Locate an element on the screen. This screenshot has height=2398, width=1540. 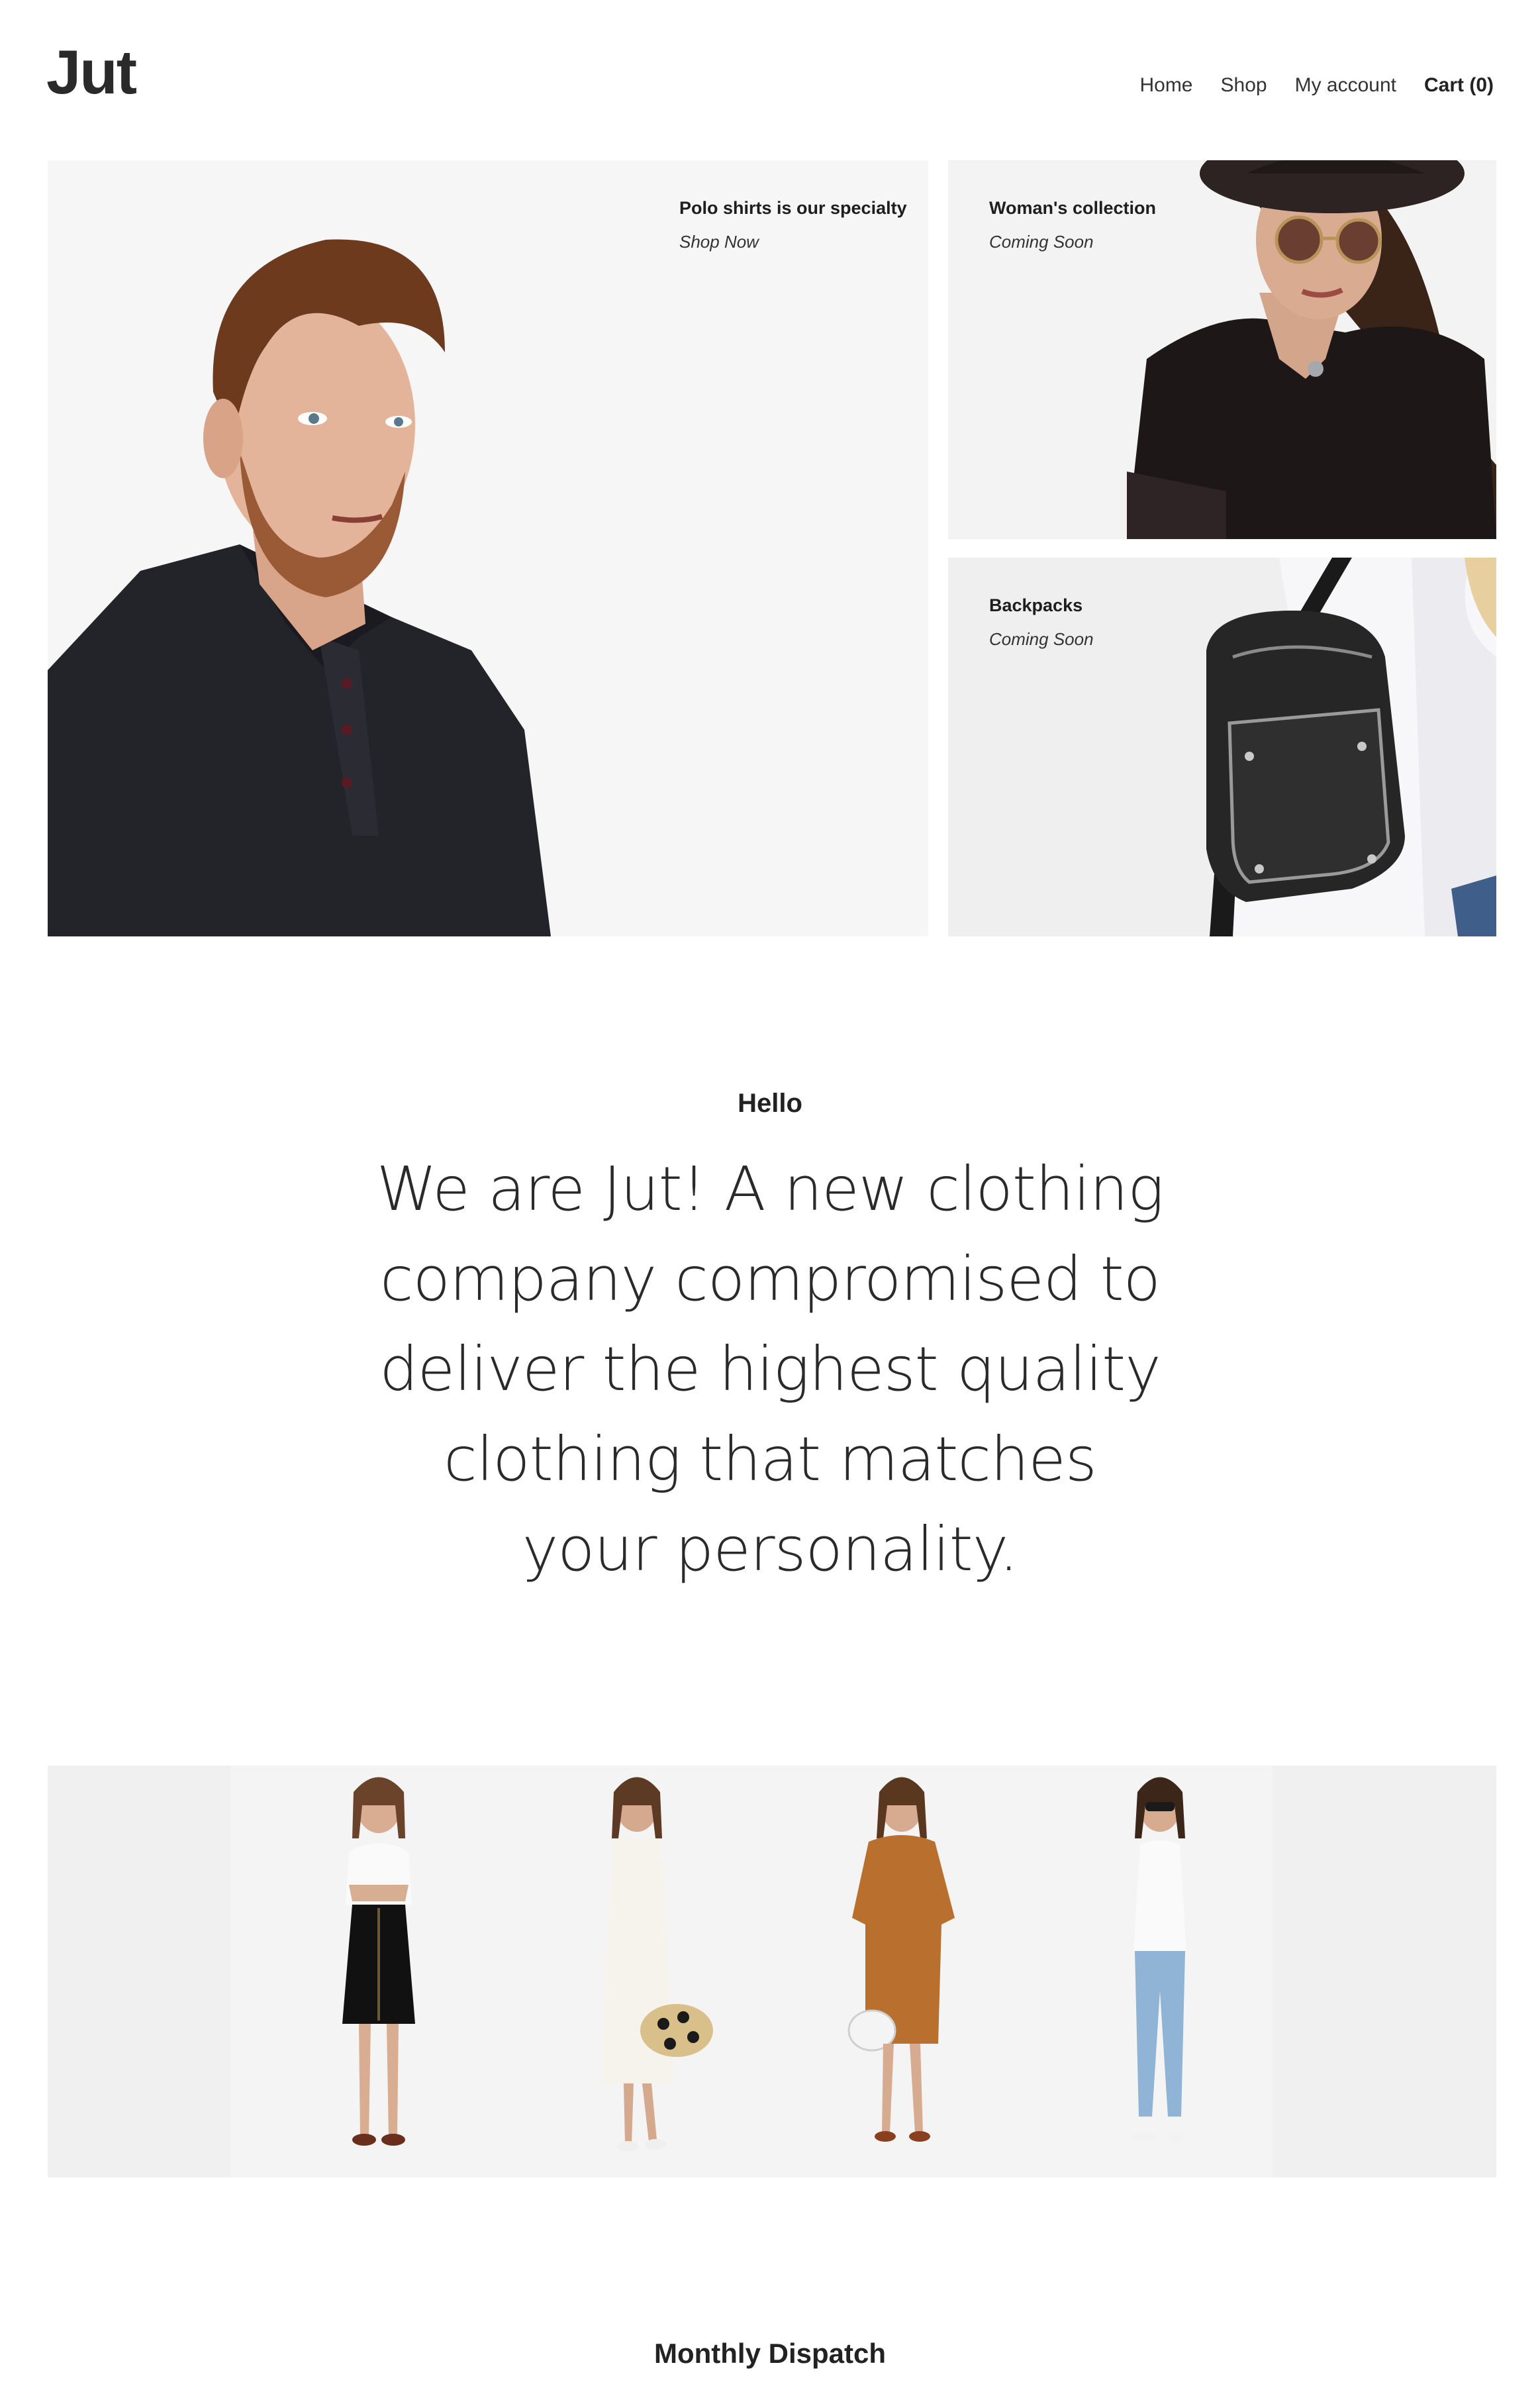
main-nav: Home Shop My account Cart (0) is located at coordinates (1317, 85).